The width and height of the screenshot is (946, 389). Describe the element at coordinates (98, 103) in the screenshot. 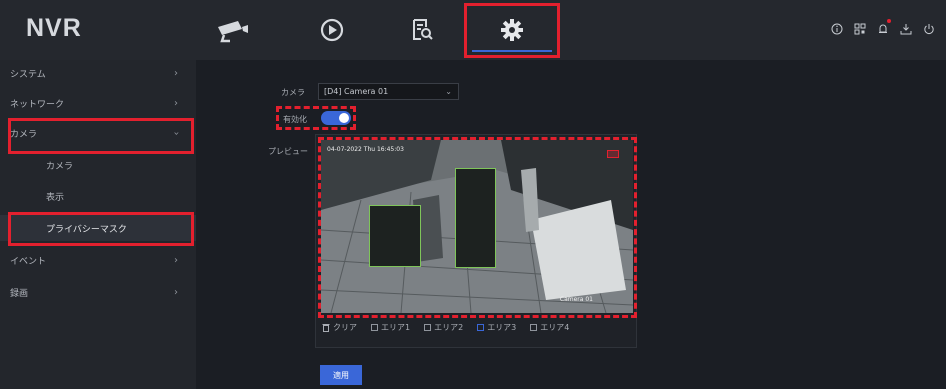

I see `sidebar-item-network: ネットワーク ›` at that location.